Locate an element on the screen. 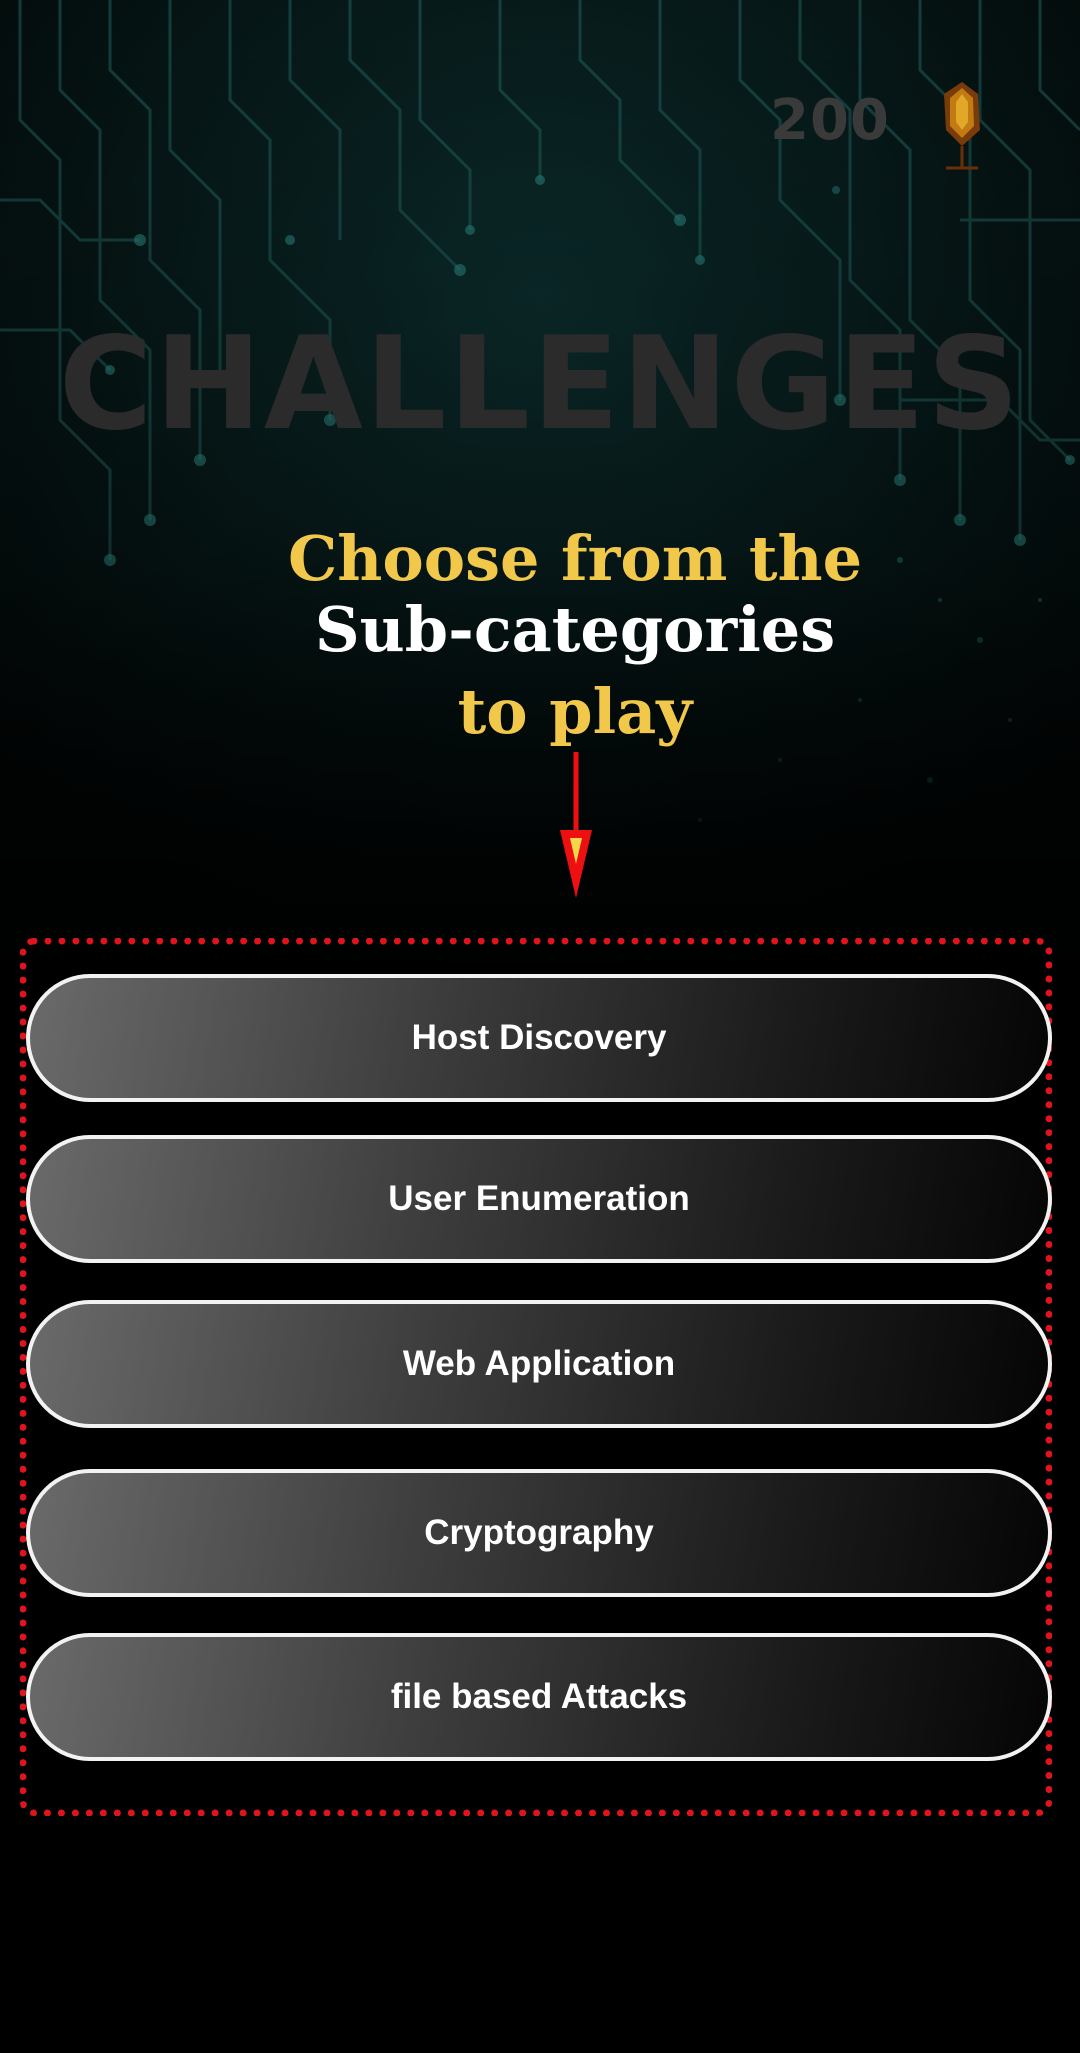 This screenshot has width=1080, height=2053. instruction-line-2: Sub-categories is located at coordinates (575, 629).